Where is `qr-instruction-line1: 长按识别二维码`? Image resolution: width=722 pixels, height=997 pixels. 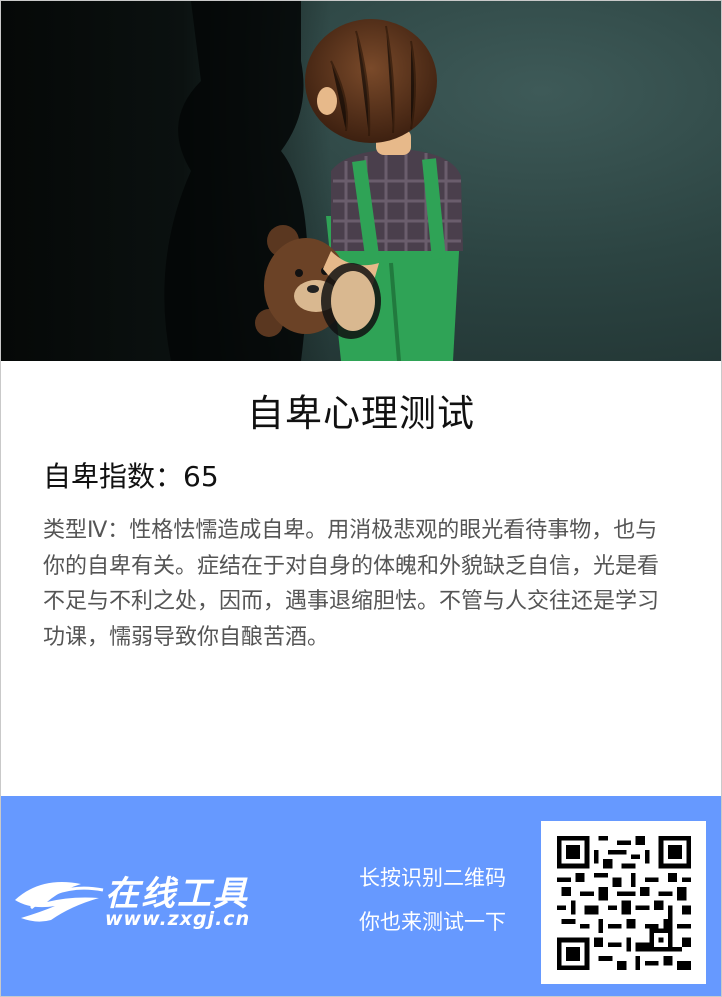
qr-instruction-line1: 长按识别二维码 is located at coordinates (432, 878).